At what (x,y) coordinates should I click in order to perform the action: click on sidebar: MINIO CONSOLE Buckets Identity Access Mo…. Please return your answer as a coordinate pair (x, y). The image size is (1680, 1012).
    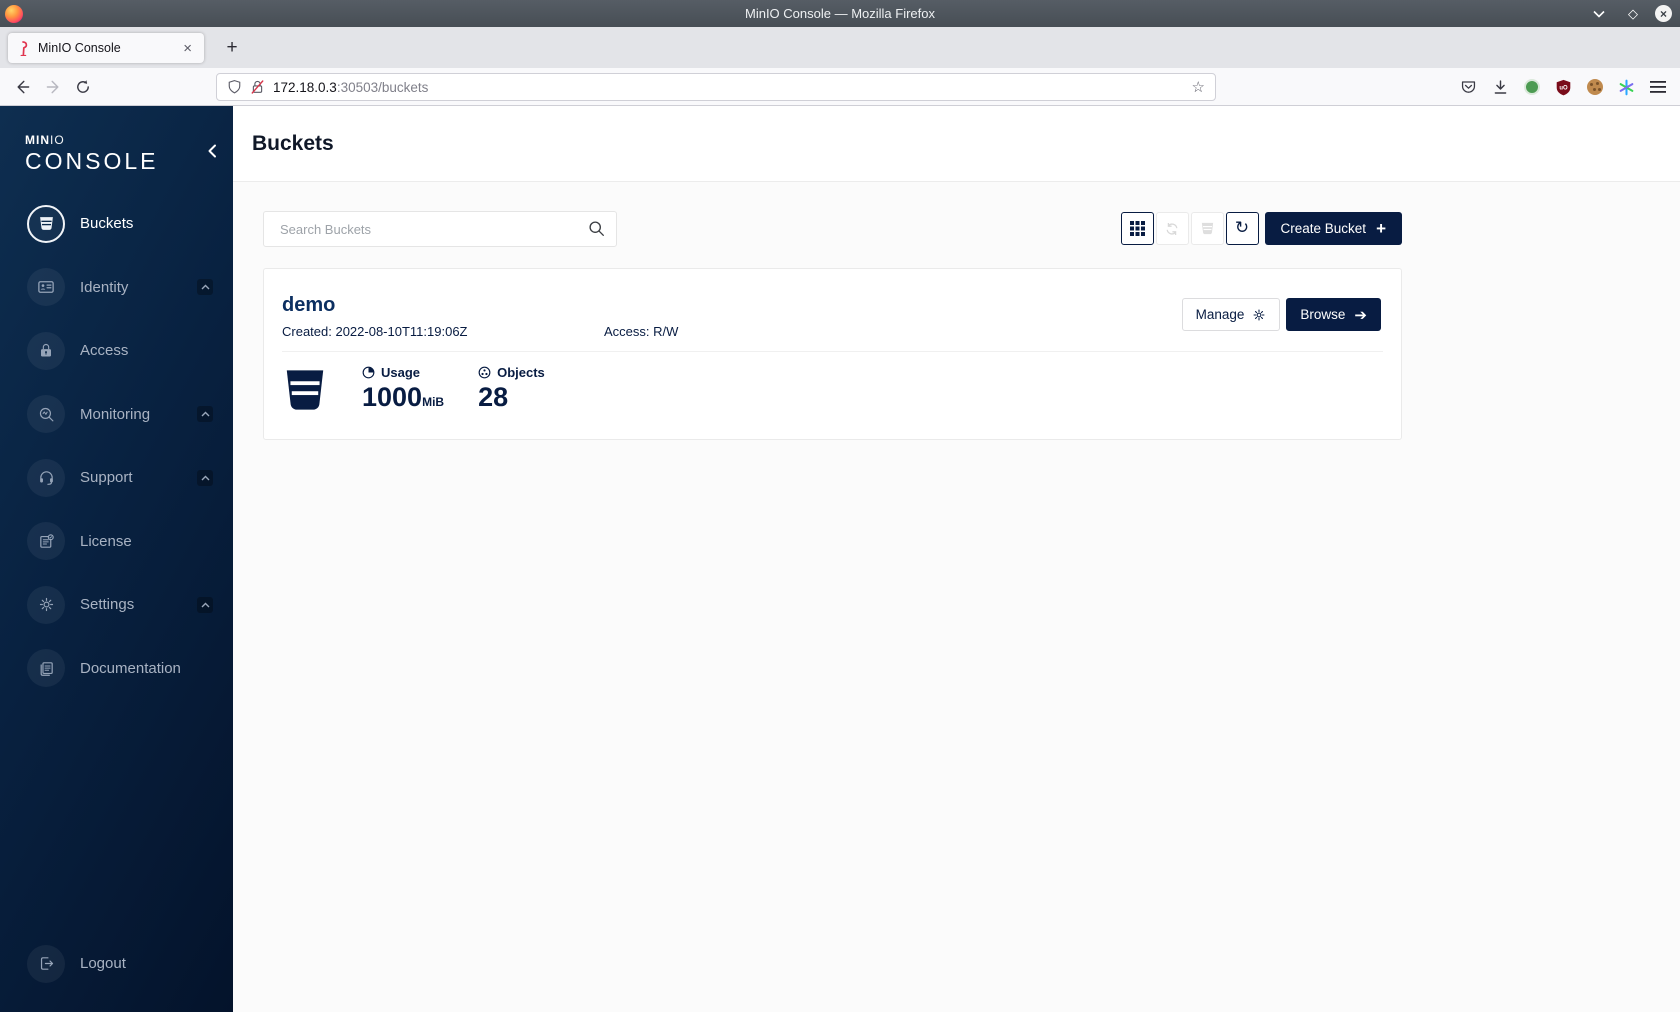
    Looking at the image, I should click on (116, 559).